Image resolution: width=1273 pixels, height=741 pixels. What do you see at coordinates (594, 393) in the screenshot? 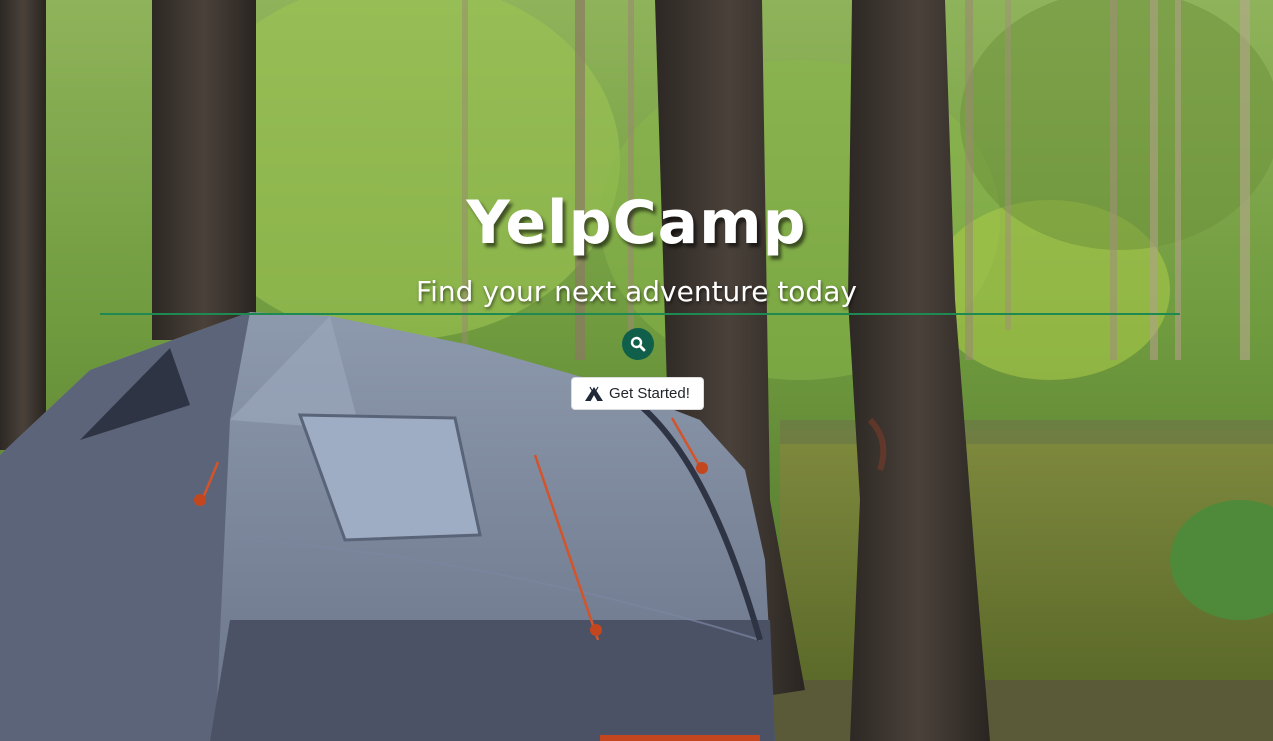
I see `campground-icon` at bounding box center [594, 393].